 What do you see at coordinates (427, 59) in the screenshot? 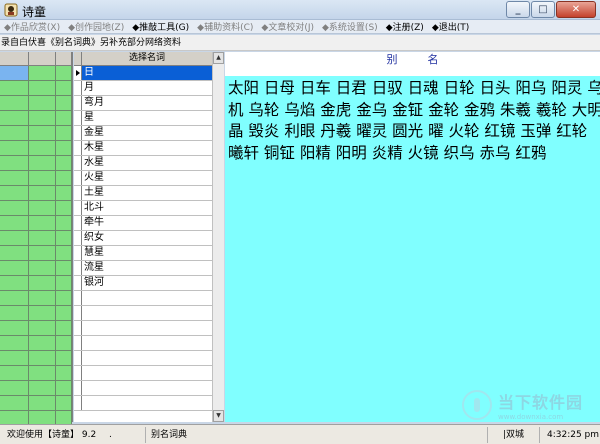
I see `alias-header: 别名` at bounding box center [427, 59].